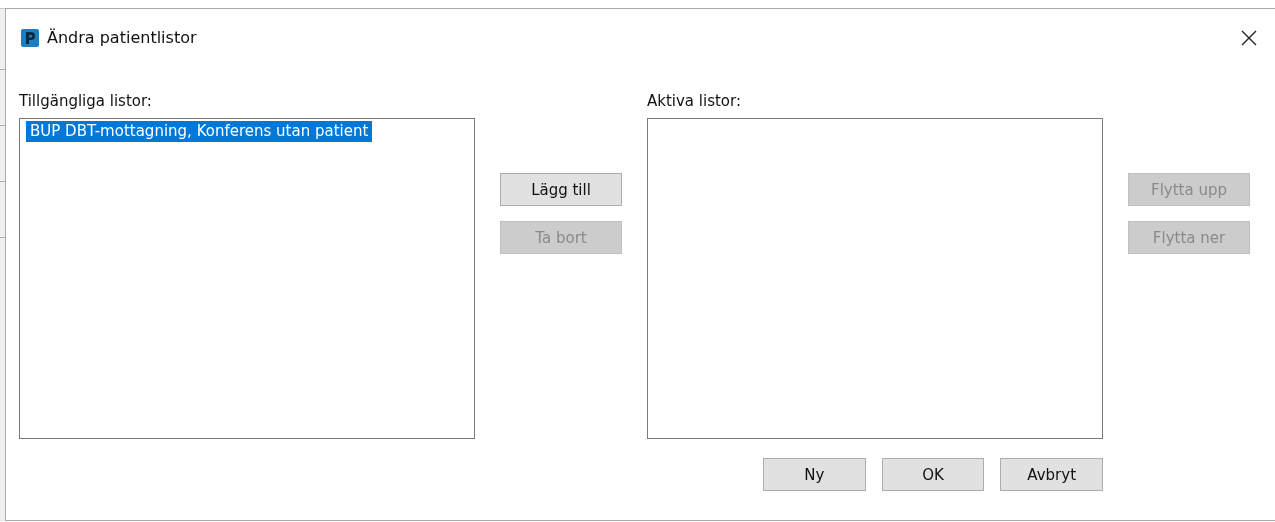 This screenshot has width=1275, height=522. I want to click on list-label: Tillgängliga listor:, so click(86, 102).